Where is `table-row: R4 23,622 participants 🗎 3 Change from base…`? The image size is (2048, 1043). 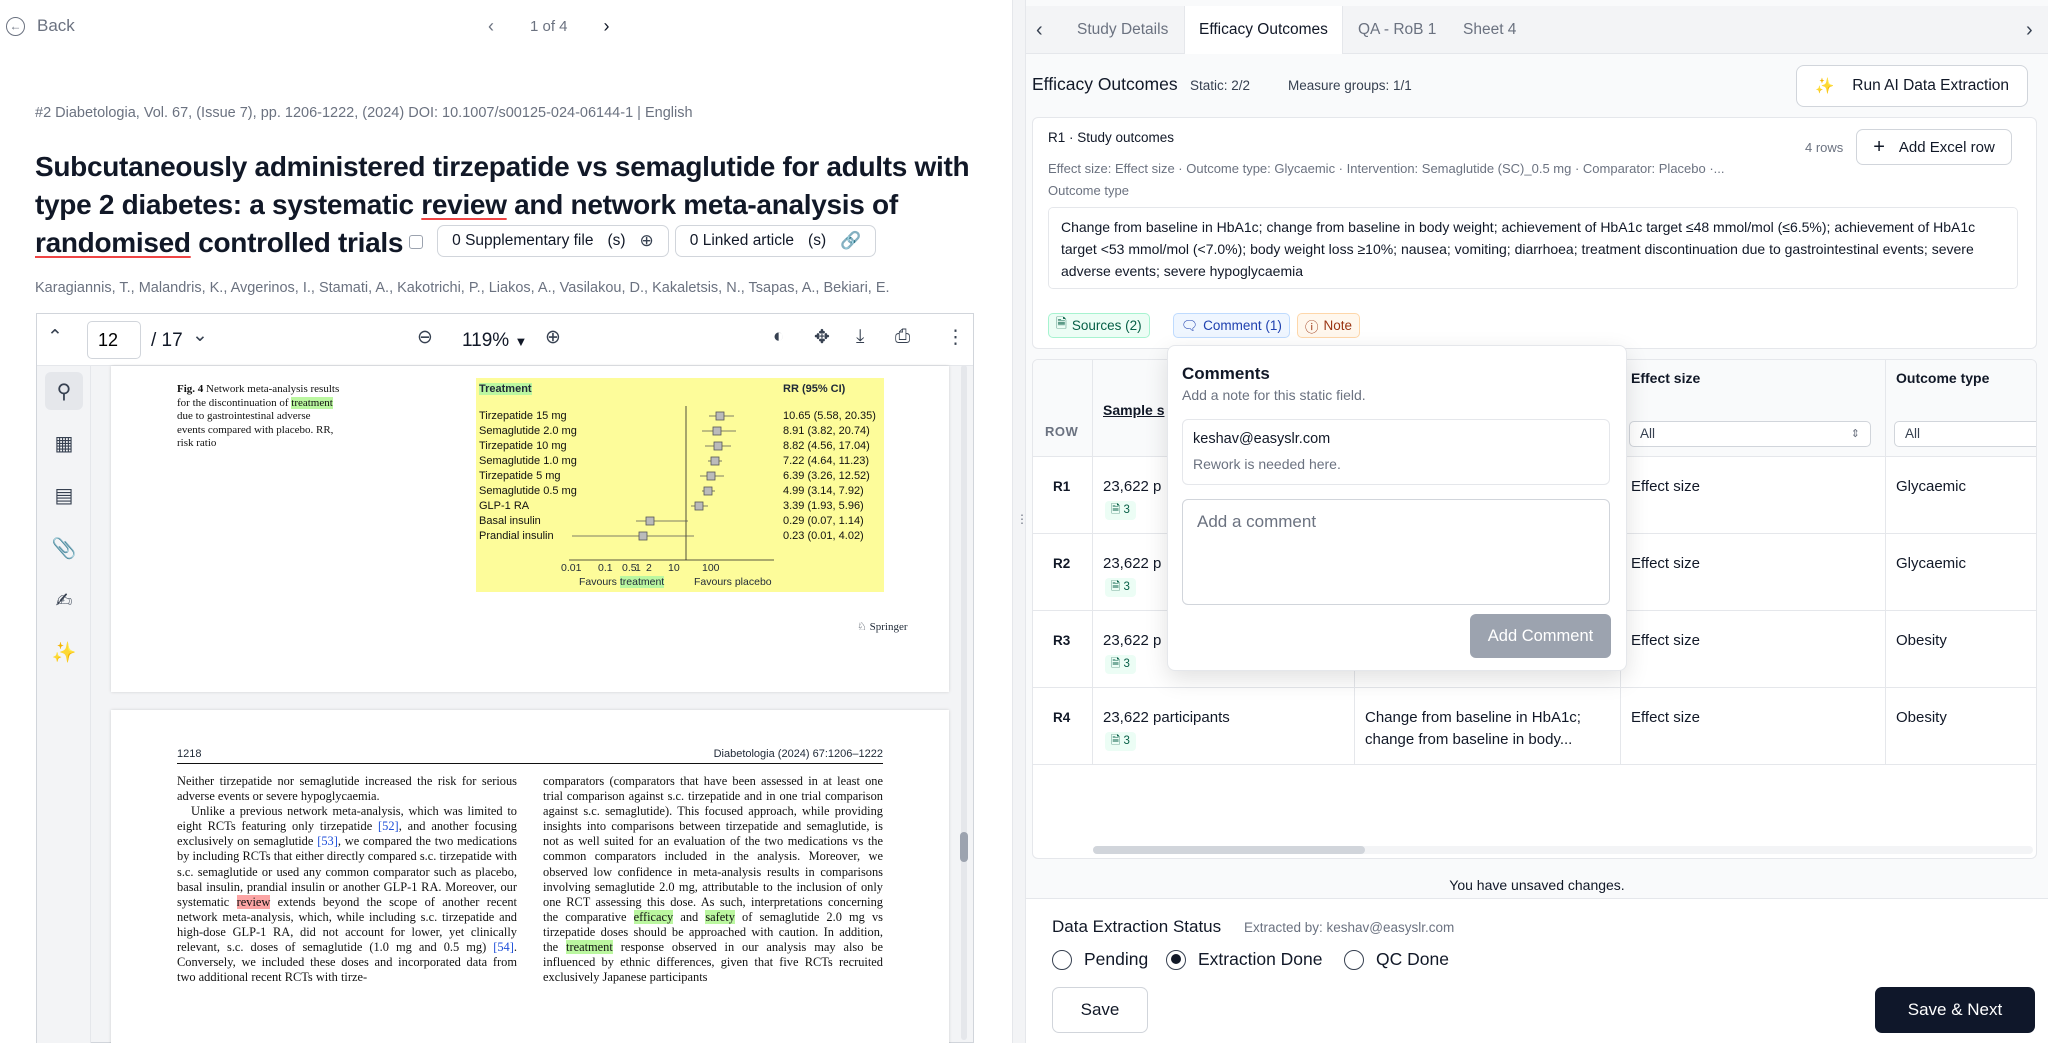
table-row: R4 23,622 participants 🗎 3 Change from base… is located at coordinates (1534, 726).